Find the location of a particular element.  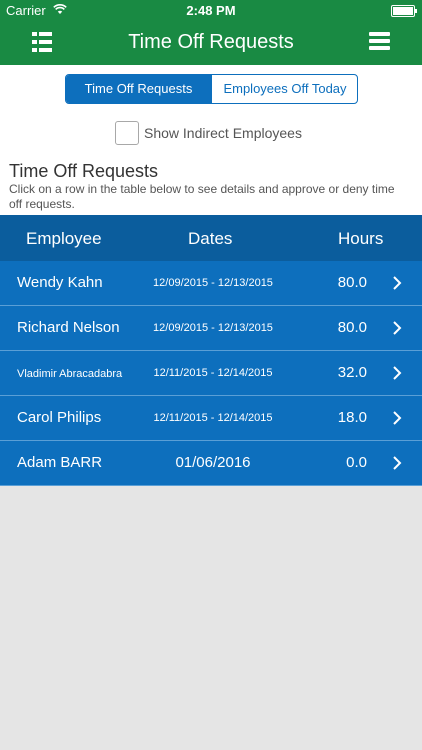

segment-employees-off-today: Employees Off Today is located at coordinates (284, 89).